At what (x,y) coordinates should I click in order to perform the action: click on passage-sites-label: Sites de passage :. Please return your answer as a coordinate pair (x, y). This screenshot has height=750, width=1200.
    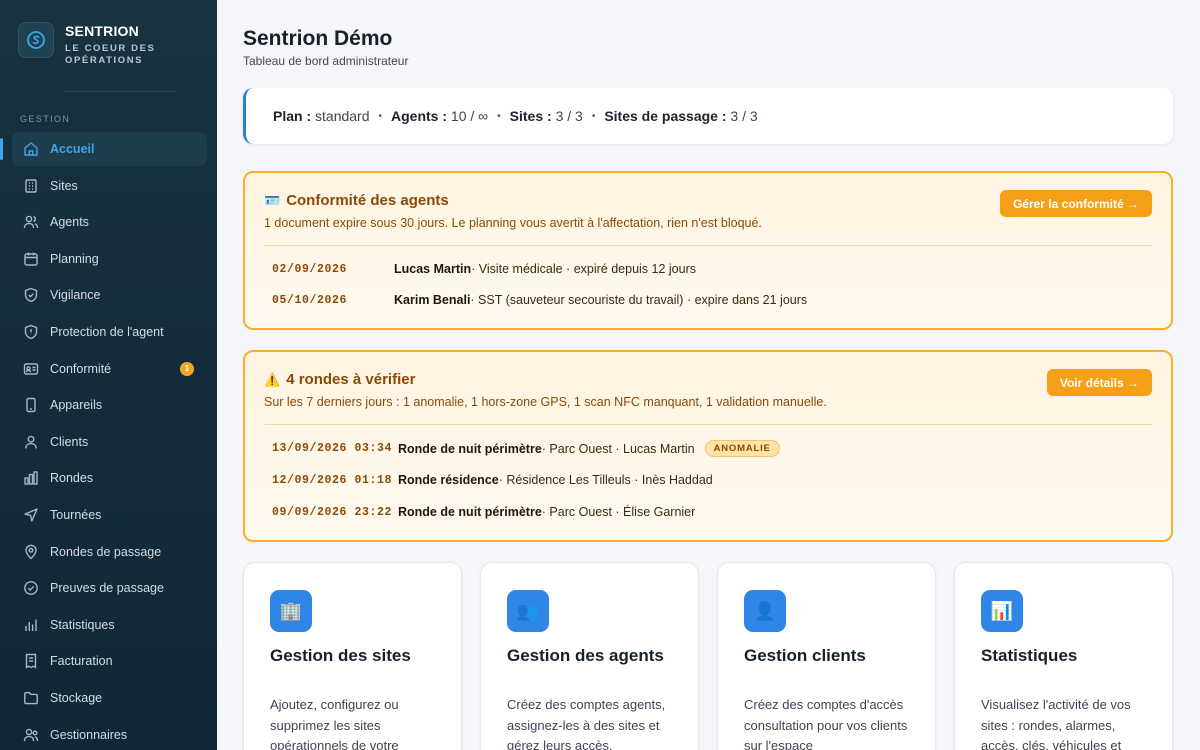
    Looking at the image, I should click on (665, 116).